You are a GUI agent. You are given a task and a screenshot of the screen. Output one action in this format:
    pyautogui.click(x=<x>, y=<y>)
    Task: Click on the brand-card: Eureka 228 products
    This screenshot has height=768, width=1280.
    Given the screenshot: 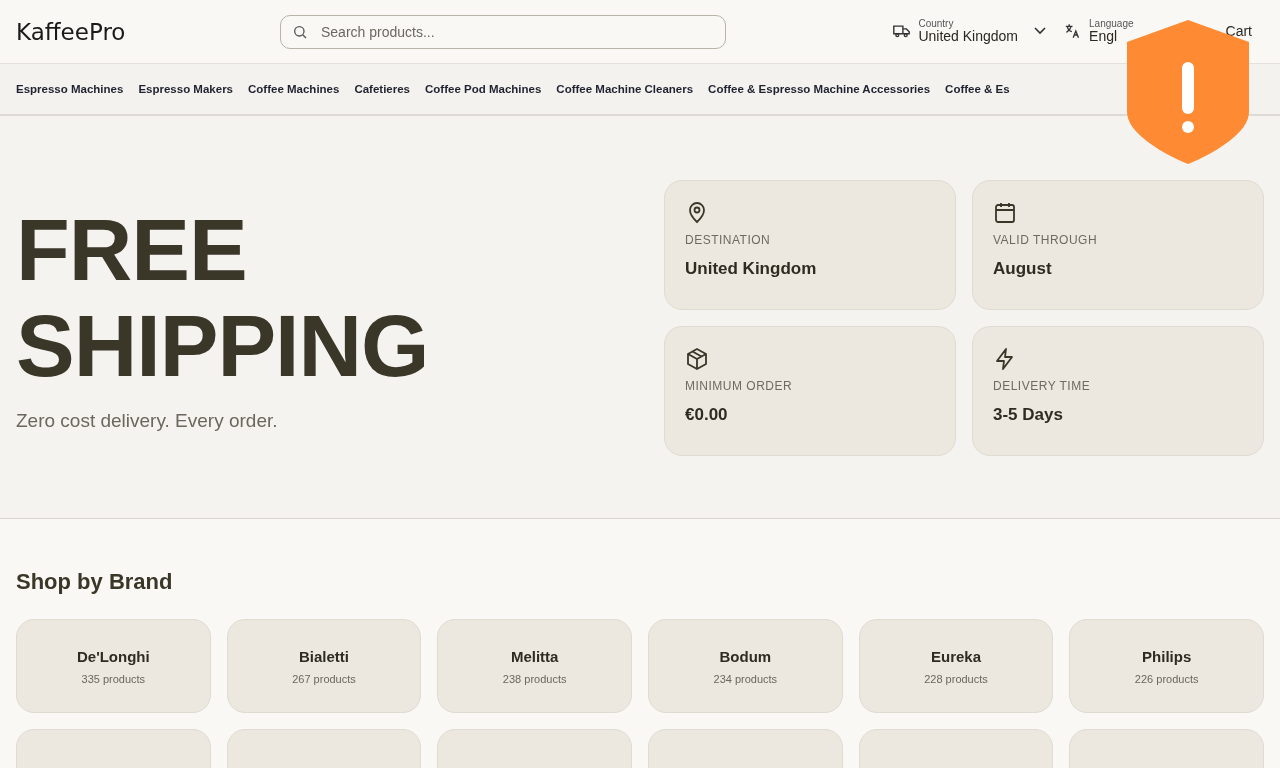 What is the action you would take?
    pyautogui.click(x=956, y=666)
    